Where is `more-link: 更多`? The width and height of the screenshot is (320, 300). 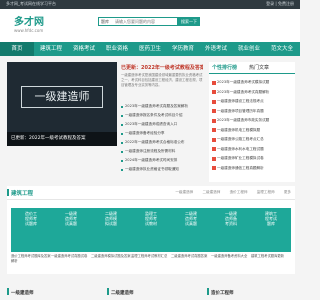 more-link: 更多 is located at coordinates (287, 192).